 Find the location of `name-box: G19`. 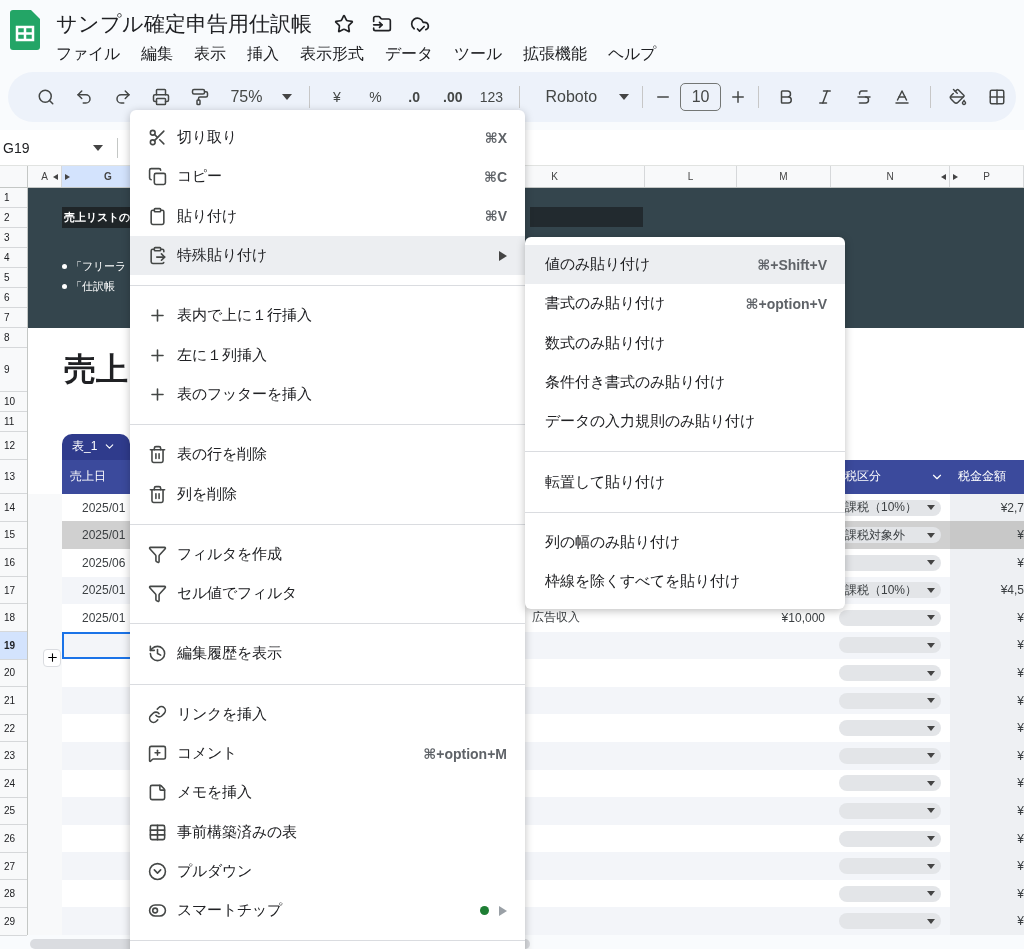

name-box: G19 is located at coordinates (16, 147).